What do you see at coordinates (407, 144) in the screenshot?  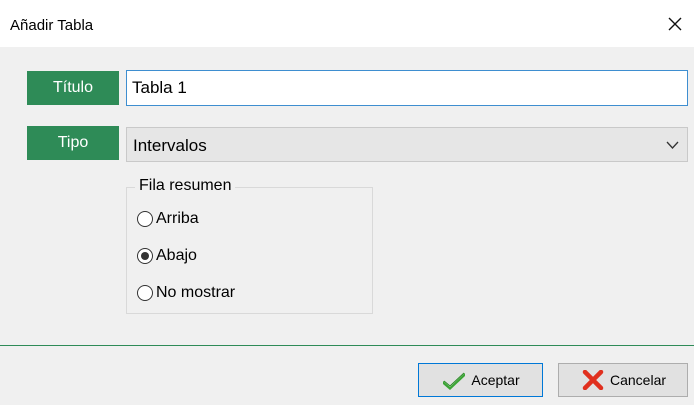 I see `type-select: Intervalos` at bounding box center [407, 144].